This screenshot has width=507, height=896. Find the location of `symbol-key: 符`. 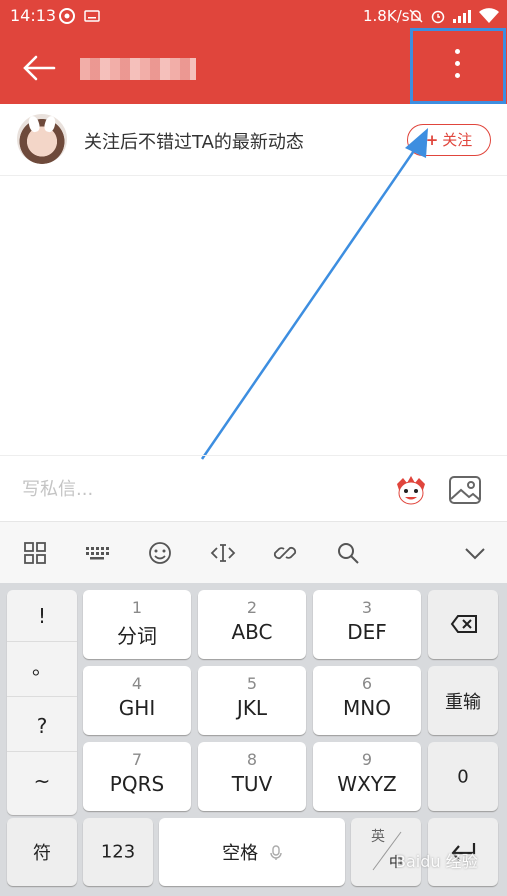

symbol-key: 符 is located at coordinates (42, 852).